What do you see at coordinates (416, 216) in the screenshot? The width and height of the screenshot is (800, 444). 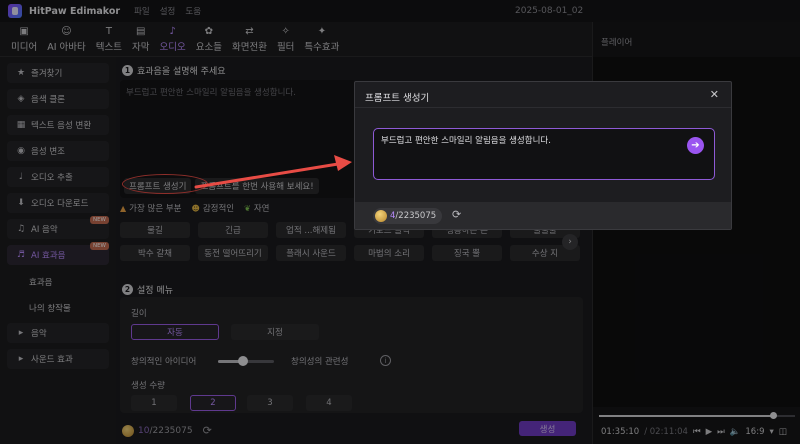 I see `dialog-credit-total: /2235075` at bounding box center [416, 216].